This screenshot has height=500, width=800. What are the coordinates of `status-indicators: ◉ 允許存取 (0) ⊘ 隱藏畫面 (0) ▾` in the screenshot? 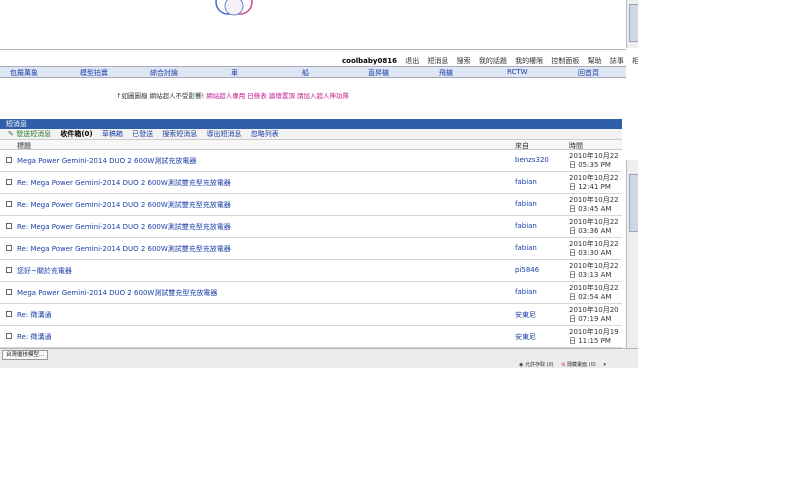 It's located at (565, 364).